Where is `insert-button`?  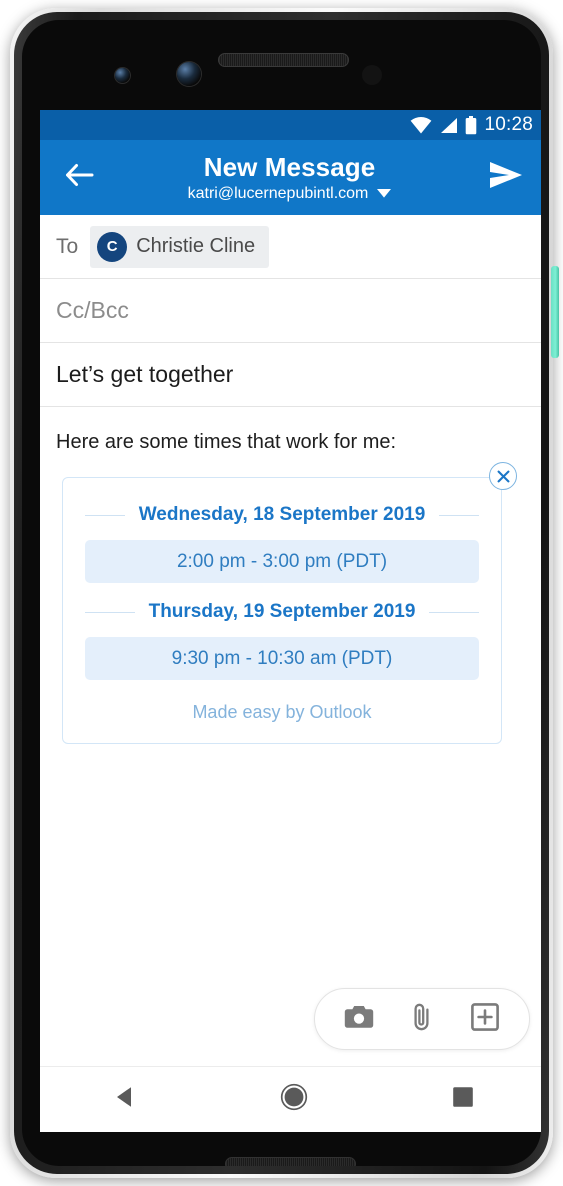 insert-button is located at coordinates (485, 1019).